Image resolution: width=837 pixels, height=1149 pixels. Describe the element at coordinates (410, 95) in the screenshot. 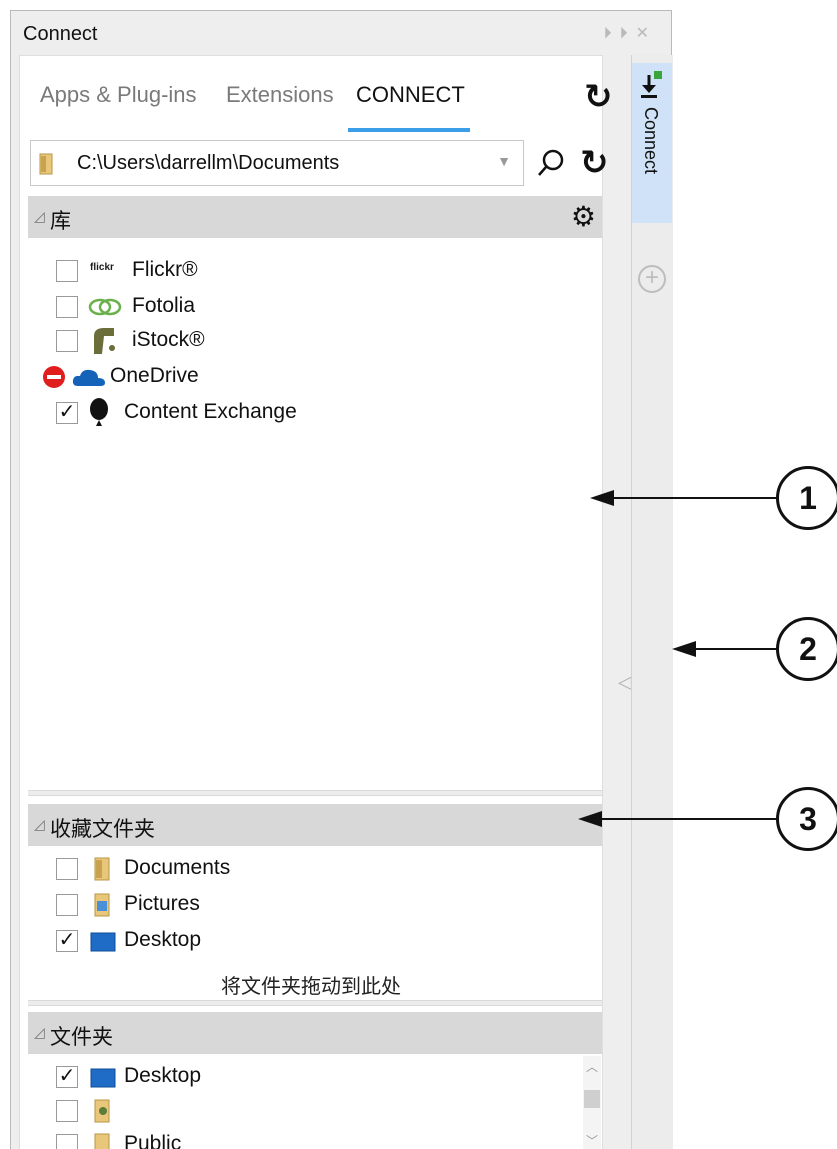

I see `tab-connect: CONNECT` at that location.